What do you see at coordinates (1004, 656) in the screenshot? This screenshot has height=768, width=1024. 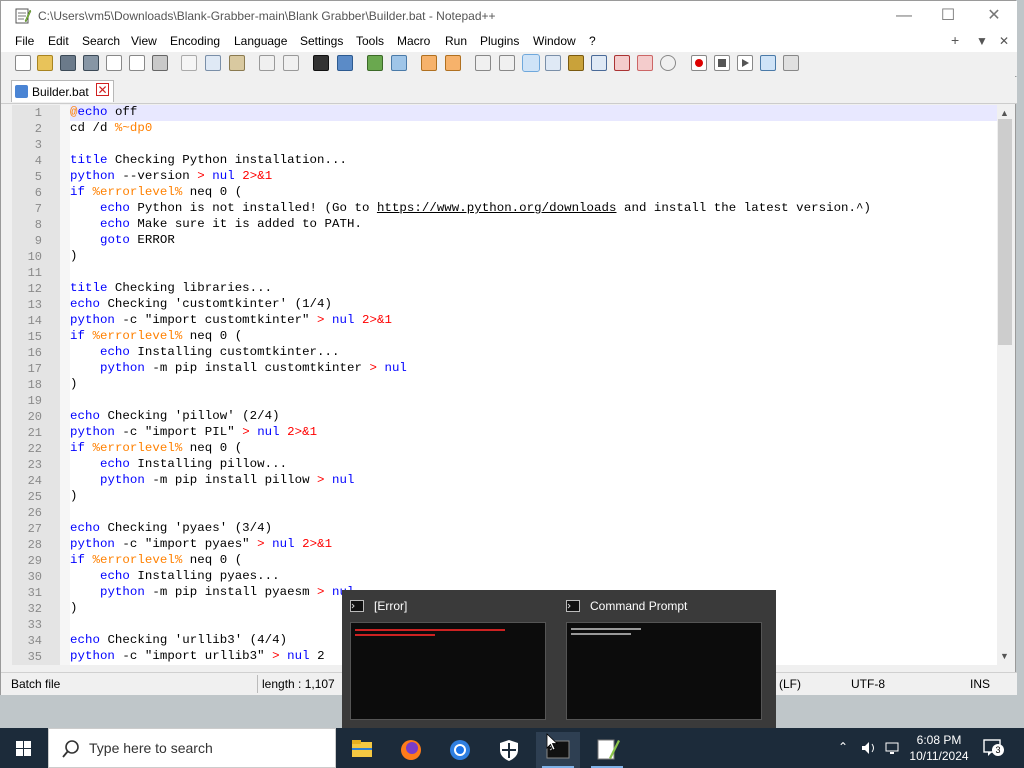 I see `scroll-down-icon: ▼` at bounding box center [1004, 656].